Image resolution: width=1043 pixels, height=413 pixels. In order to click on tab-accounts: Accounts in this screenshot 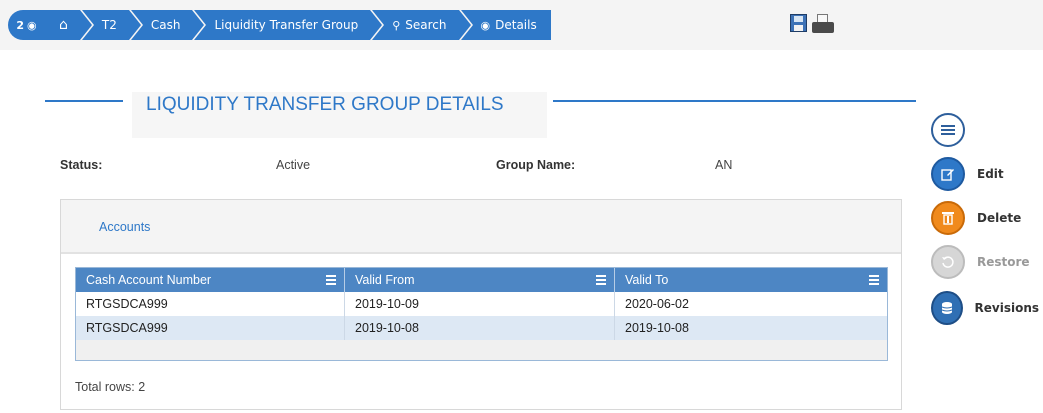, I will do `click(124, 227)`.